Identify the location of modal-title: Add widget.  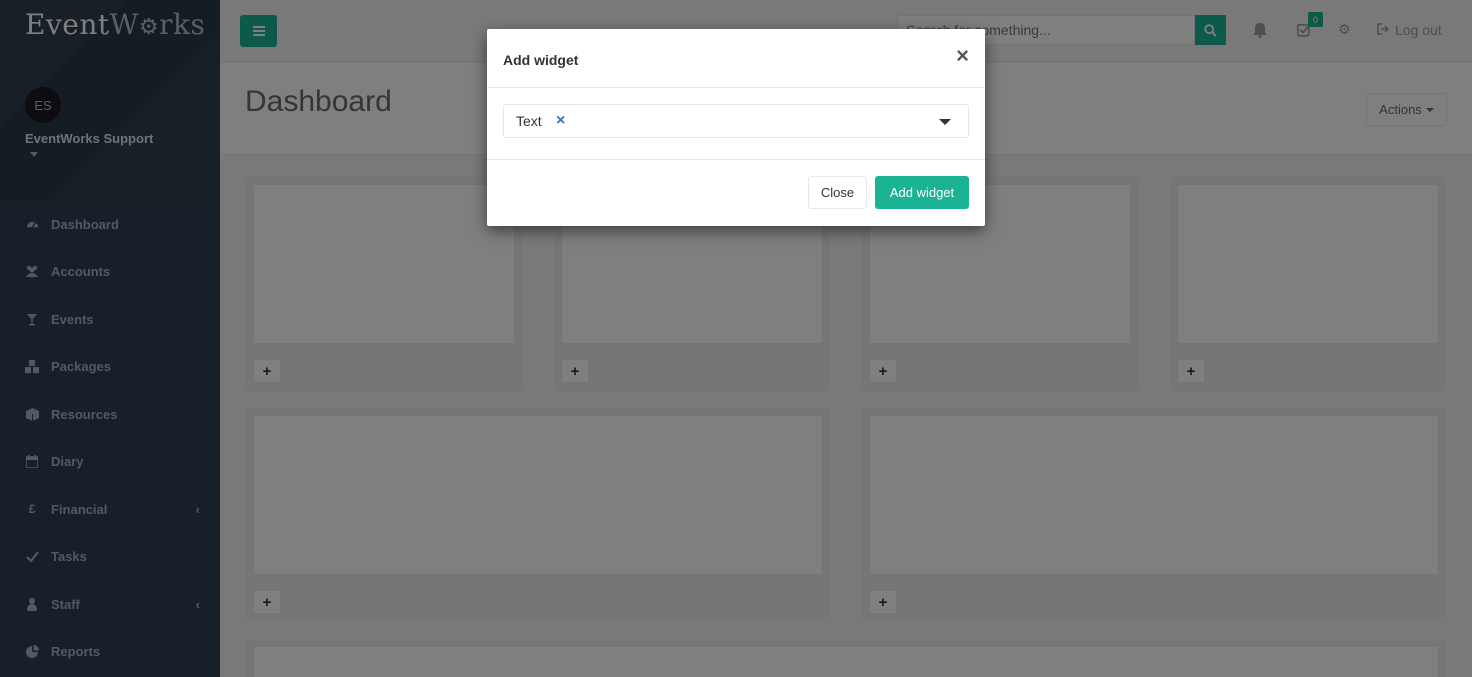
(541, 60).